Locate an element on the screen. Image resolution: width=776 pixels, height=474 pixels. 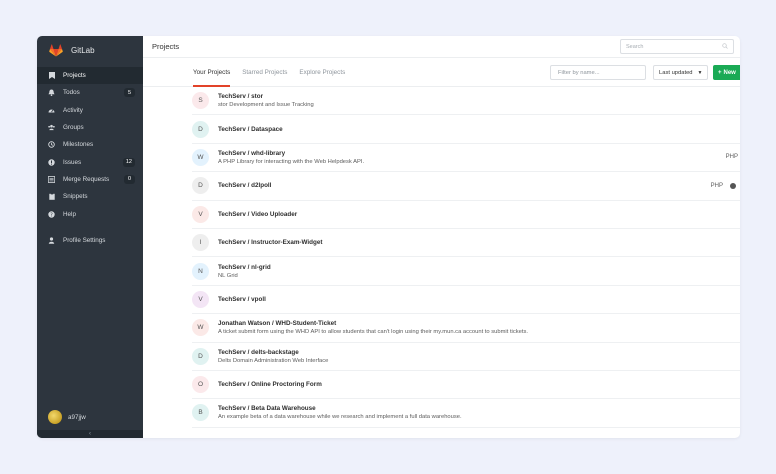
project-avatar: I is located at coordinates (200, 243).